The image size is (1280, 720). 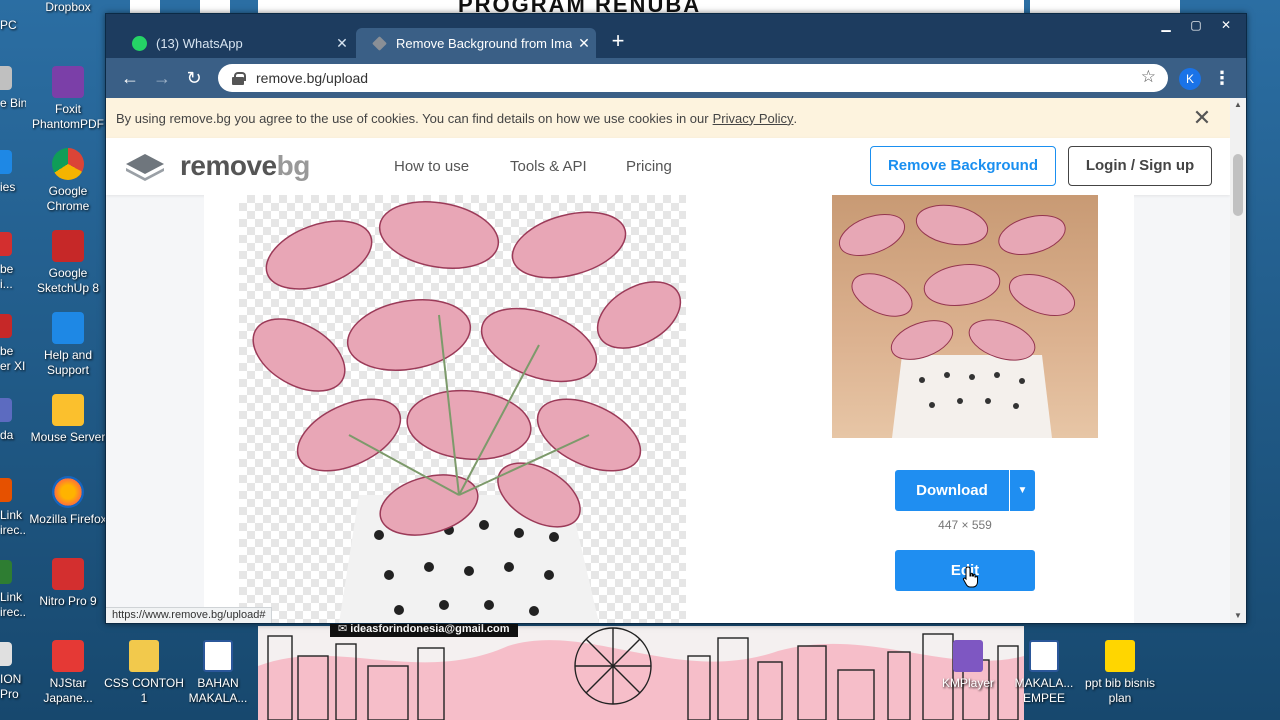 What do you see at coordinates (130, 78) in the screenshot?
I see `back-arrow-icon: ←` at bounding box center [130, 78].